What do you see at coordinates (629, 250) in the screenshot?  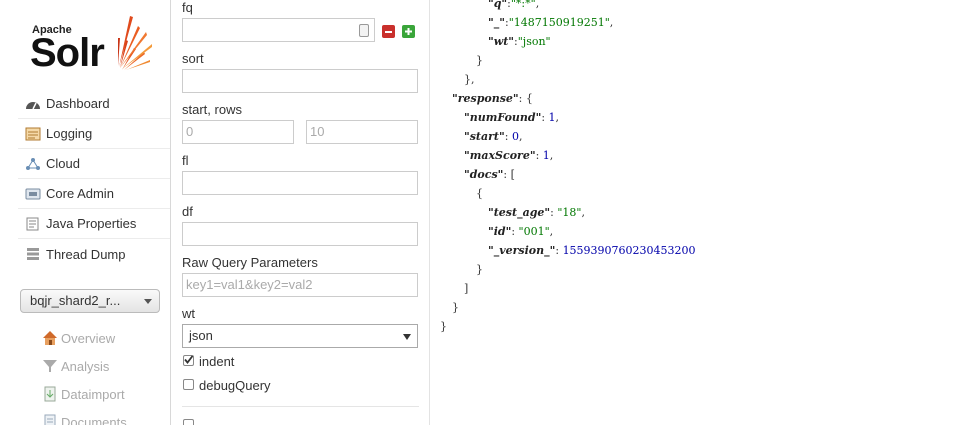 I see `json-number: 1559390760230453200` at bounding box center [629, 250].